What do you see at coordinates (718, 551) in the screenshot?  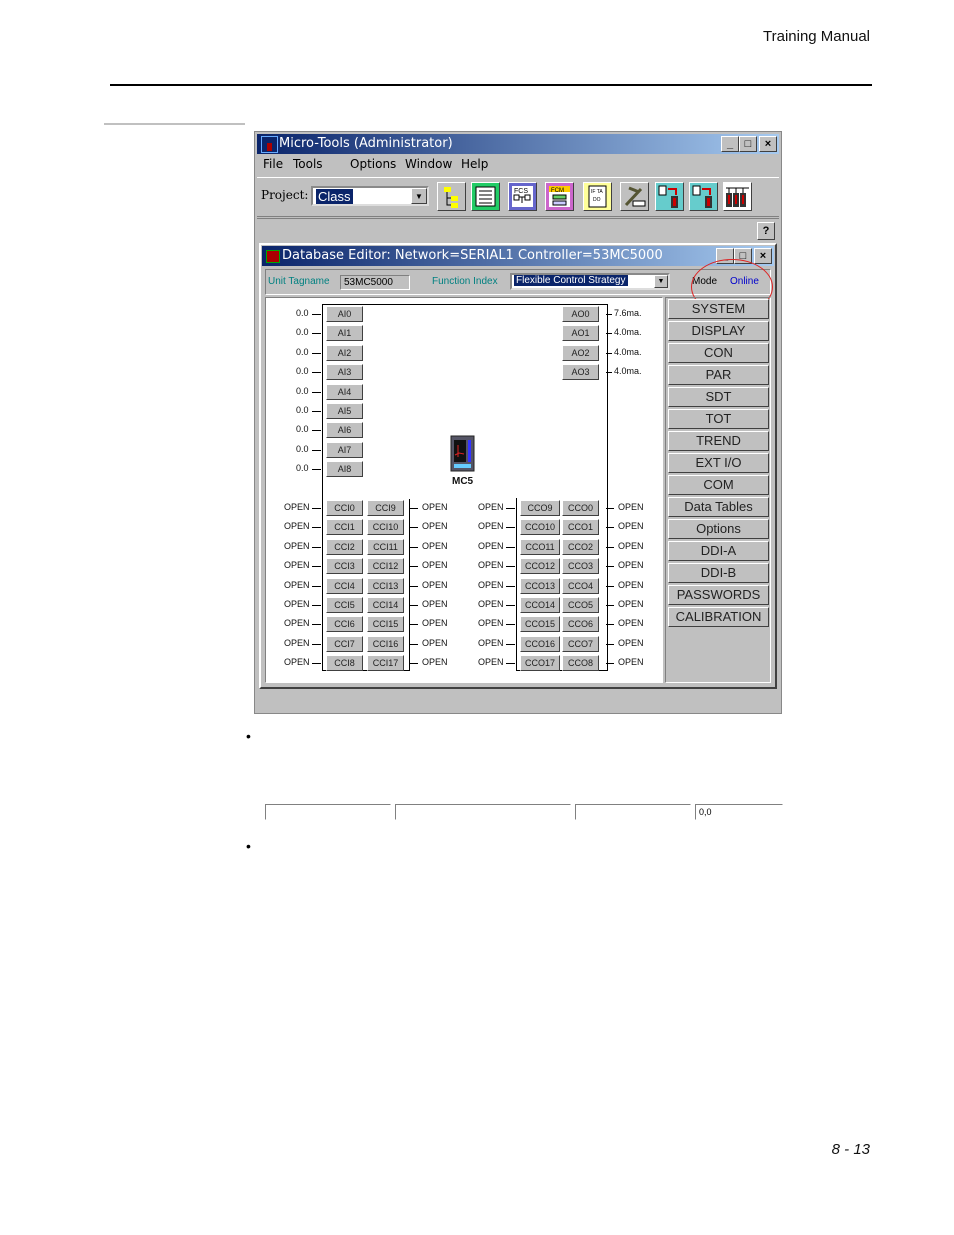 I see `side-button-ddi-a: DDI-A` at bounding box center [718, 551].